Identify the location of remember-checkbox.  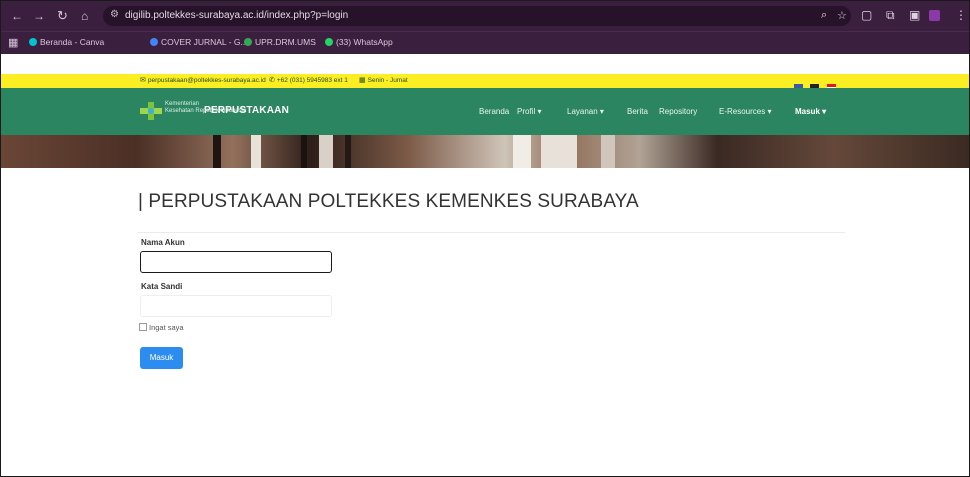
(143, 327).